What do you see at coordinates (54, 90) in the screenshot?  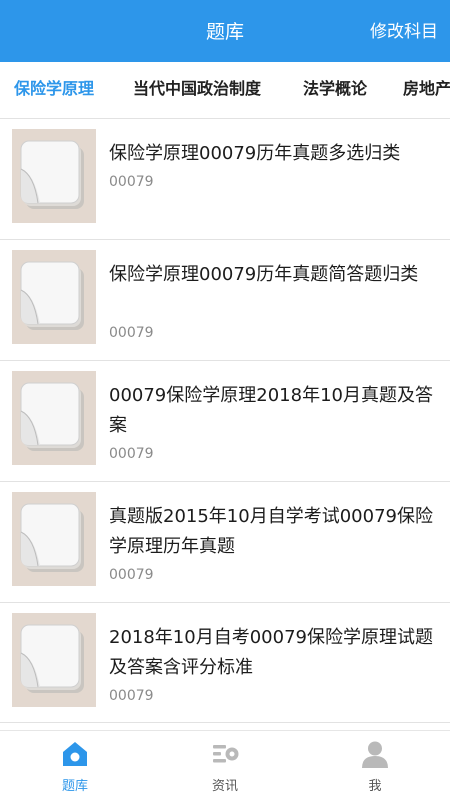 I see `tab-baoxianxue-yuanli: 保险学原理` at bounding box center [54, 90].